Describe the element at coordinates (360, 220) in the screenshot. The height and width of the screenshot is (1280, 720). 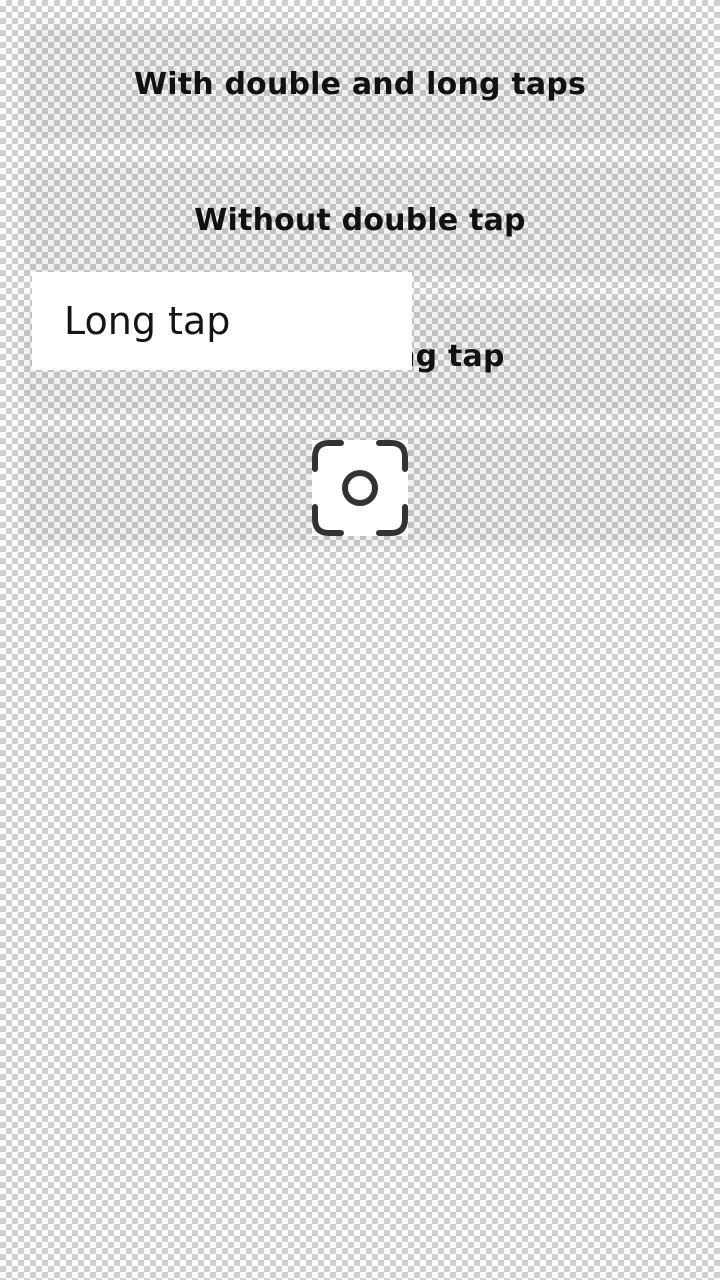
I see `without-double-tap-button: Without double tap` at that location.